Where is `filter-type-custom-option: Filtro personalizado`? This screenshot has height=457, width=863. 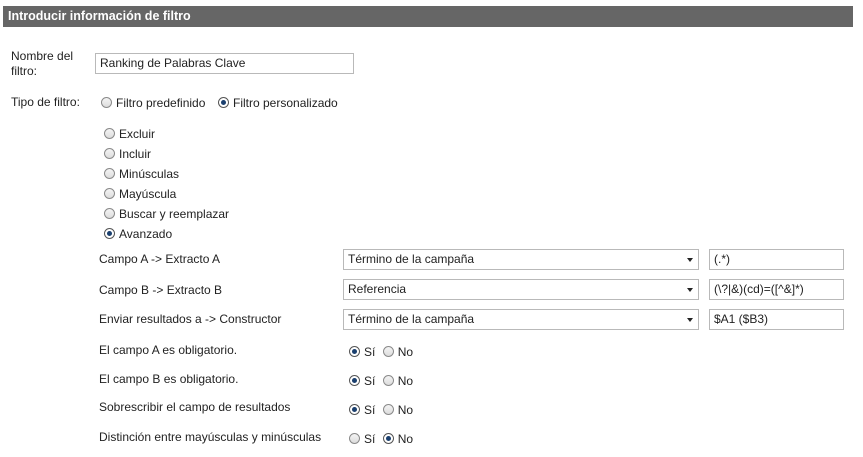
filter-type-custom-option: Filtro personalizado is located at coordinates (278, 102).